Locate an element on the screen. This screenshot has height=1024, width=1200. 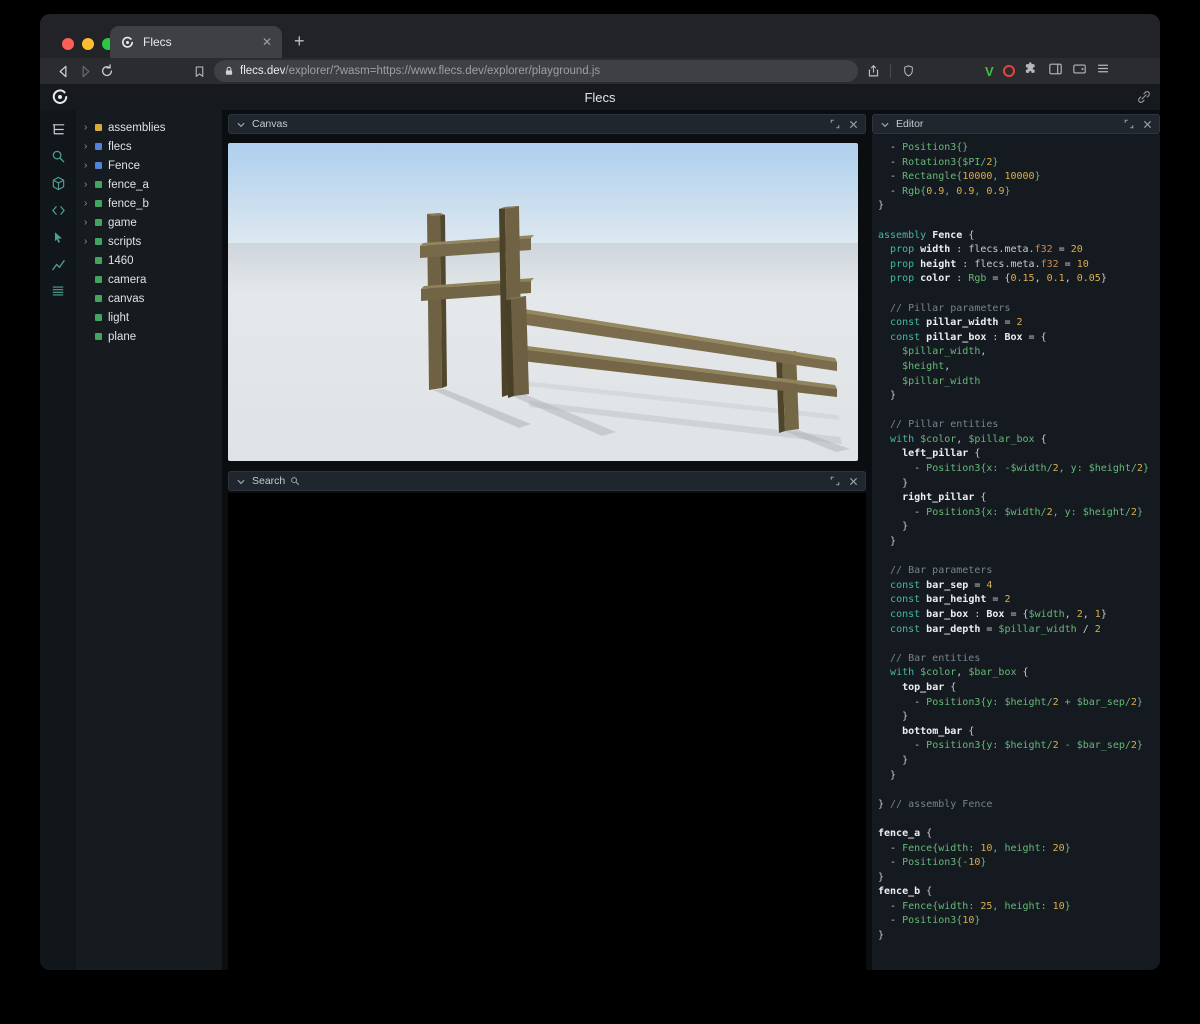
code-line: // Bar parameters is located at coordinates (935, 571).